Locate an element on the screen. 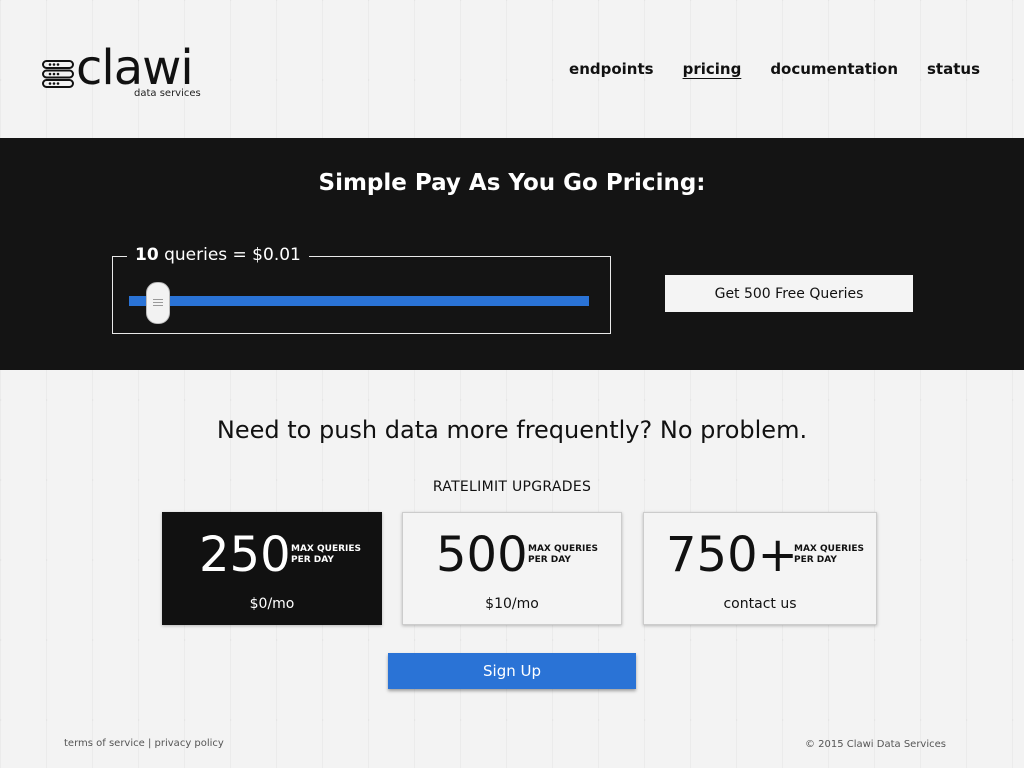 The height and width of the screenshot is (768, 1024). plan-price: $10/mo is located at coordinates (512, 604).